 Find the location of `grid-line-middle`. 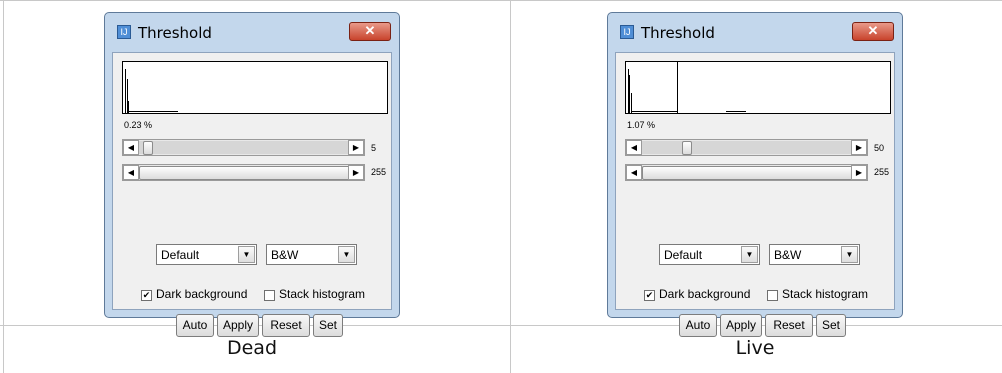

grid-line-middle is located at coordinates (501, 325).